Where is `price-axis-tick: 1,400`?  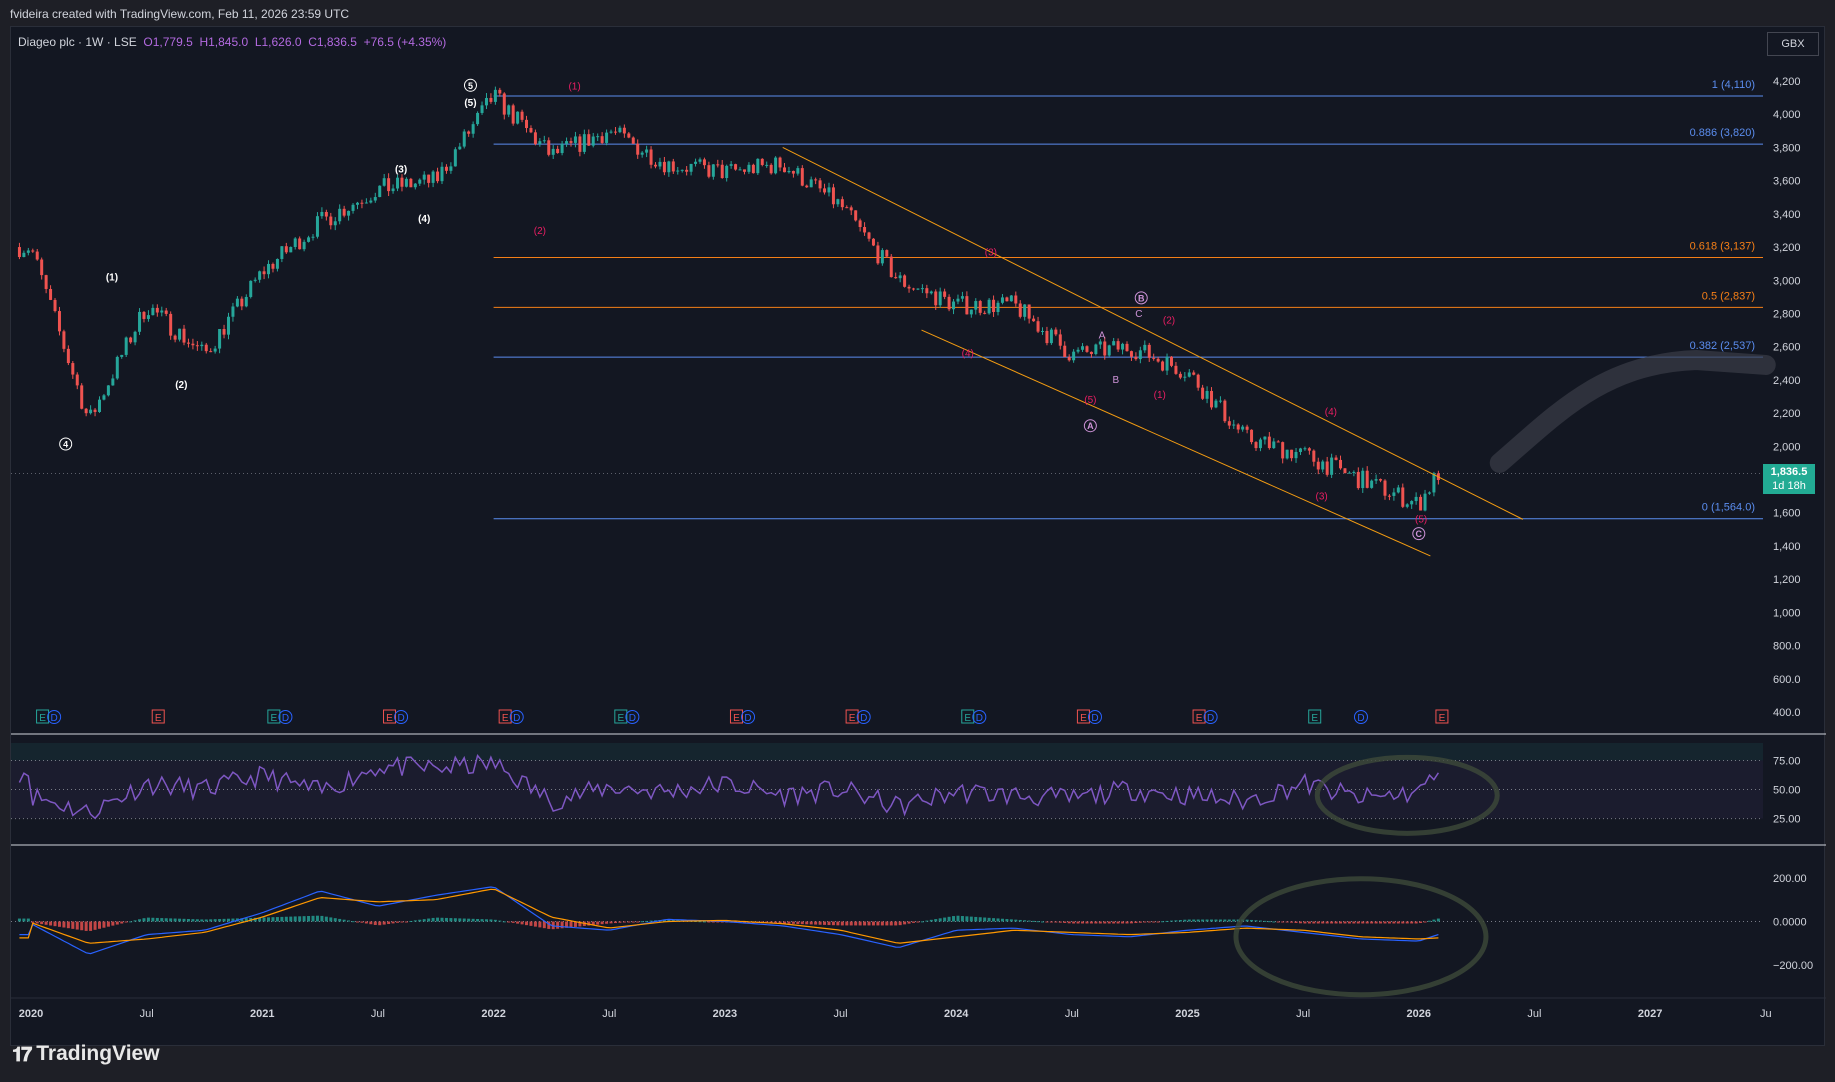
price-axis-tick: 1,400 is located at coordinates (1787, 547).